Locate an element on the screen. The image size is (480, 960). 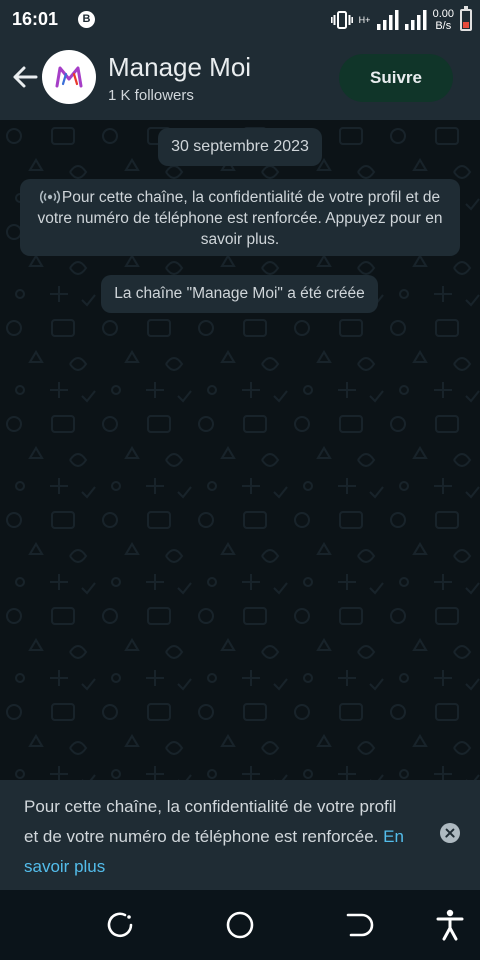
broadcast-icon is located at coordinates (49, 197).